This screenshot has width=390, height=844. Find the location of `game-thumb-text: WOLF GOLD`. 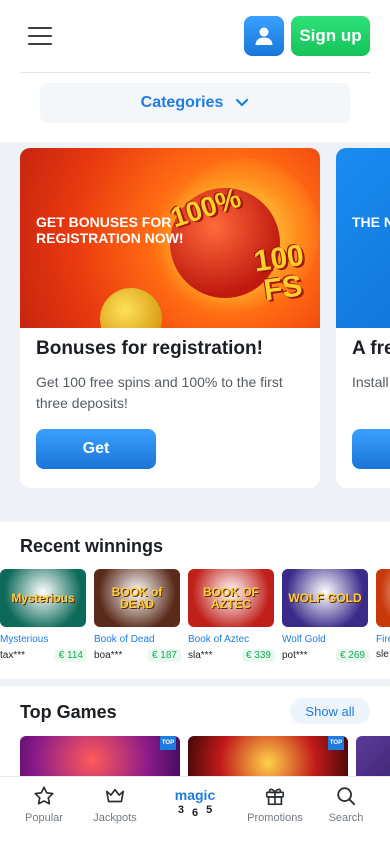

game-thumb-text: WOLF GOLD is located at coordinates (325, 598).